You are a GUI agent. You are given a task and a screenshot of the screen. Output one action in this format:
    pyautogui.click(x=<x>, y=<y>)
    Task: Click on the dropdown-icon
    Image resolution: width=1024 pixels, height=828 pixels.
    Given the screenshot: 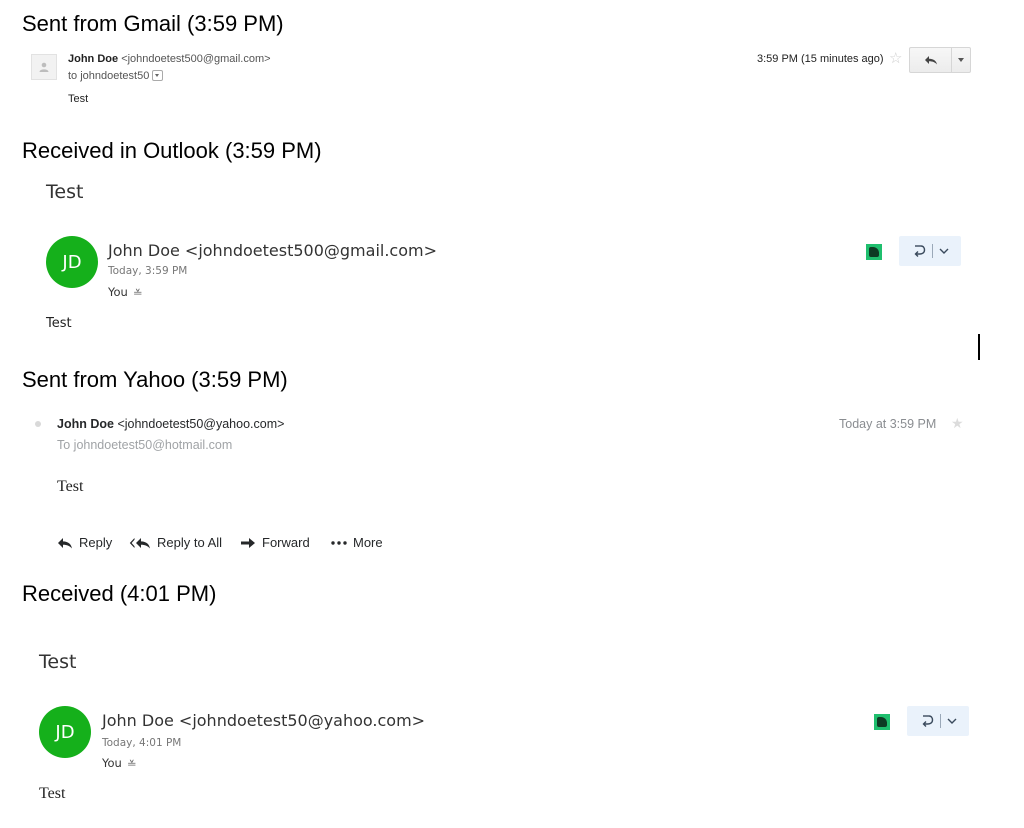 What is the action you would take?
    pyautogui.click(x=158, y=75)
    